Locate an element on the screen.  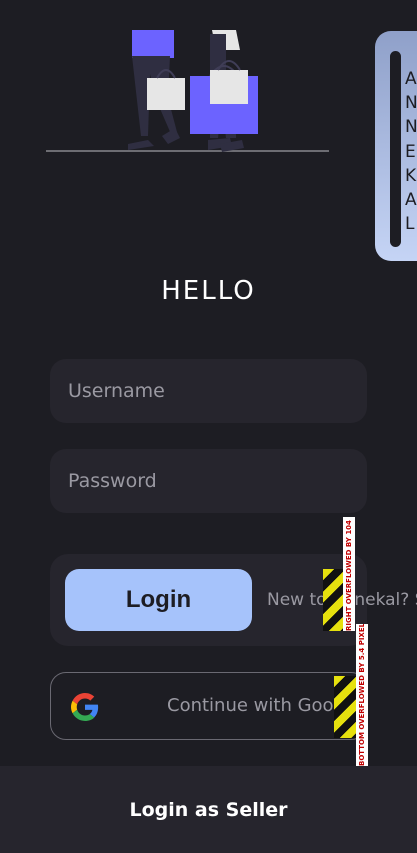
overflow-label-bottom: BOTTOM OVERFLOWED BY 5.4 PIXELS is located at coordinates (362, 695).